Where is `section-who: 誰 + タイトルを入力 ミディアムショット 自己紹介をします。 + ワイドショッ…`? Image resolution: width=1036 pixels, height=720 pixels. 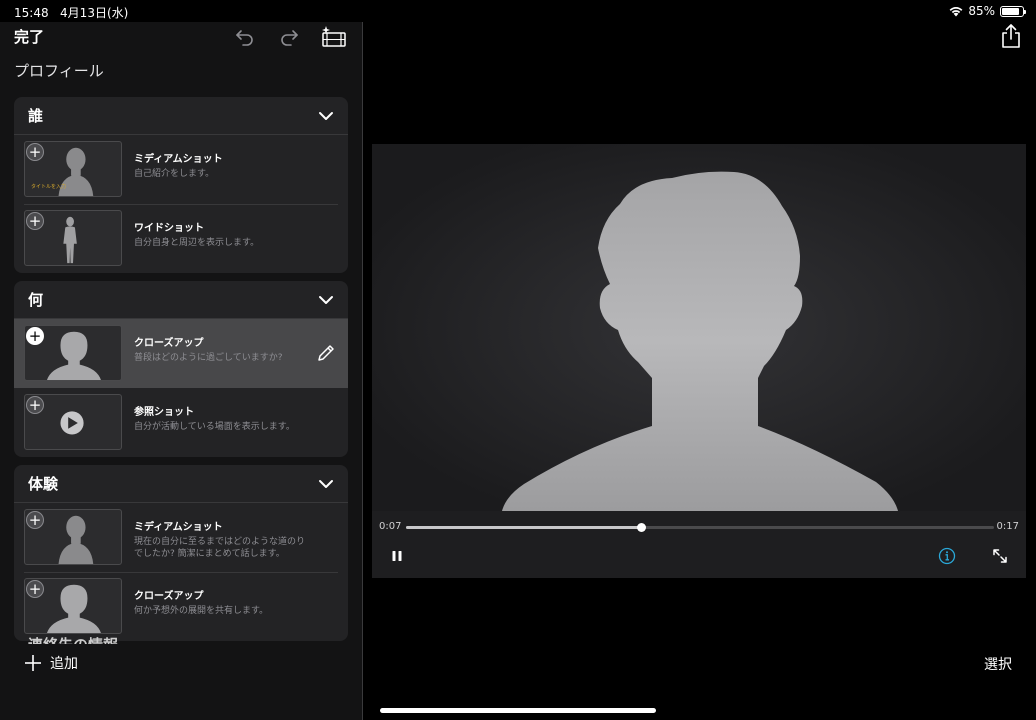 section-who: 誰 + タイトルを入力 ミディアムショット 自己紹介をします。 + ワイドショッ… is located at coordinates (181, 185).